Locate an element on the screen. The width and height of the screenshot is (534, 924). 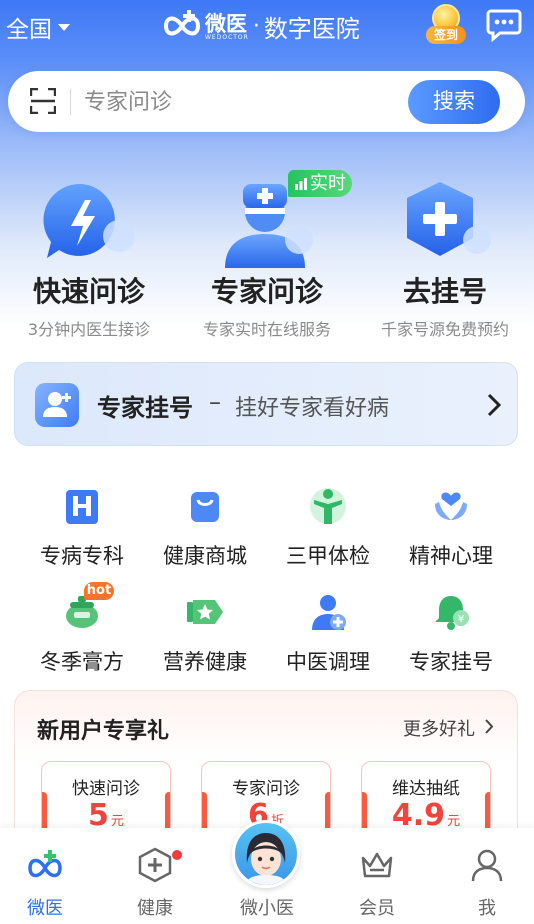
service-subtitle: 3分钟内医生接诊 is located at coordinates (89, 329).